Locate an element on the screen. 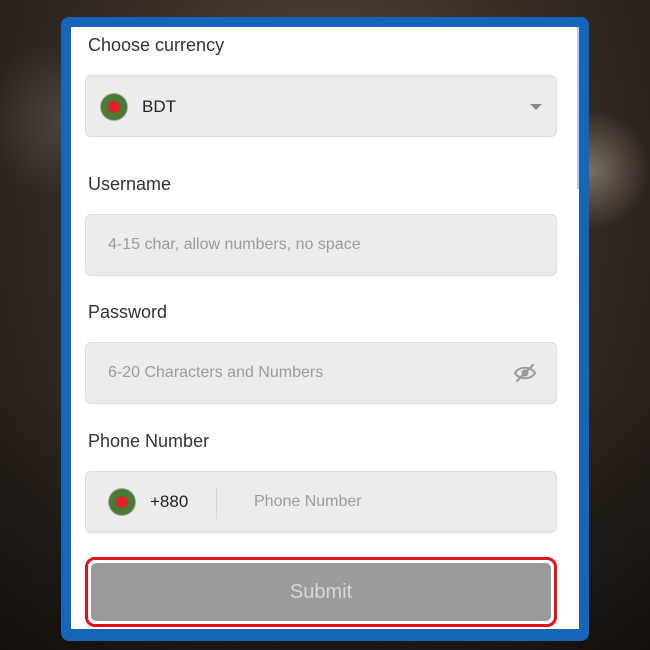  username-input: 4-15 char, allow numbers, no space is located at coordinates (321, 245).